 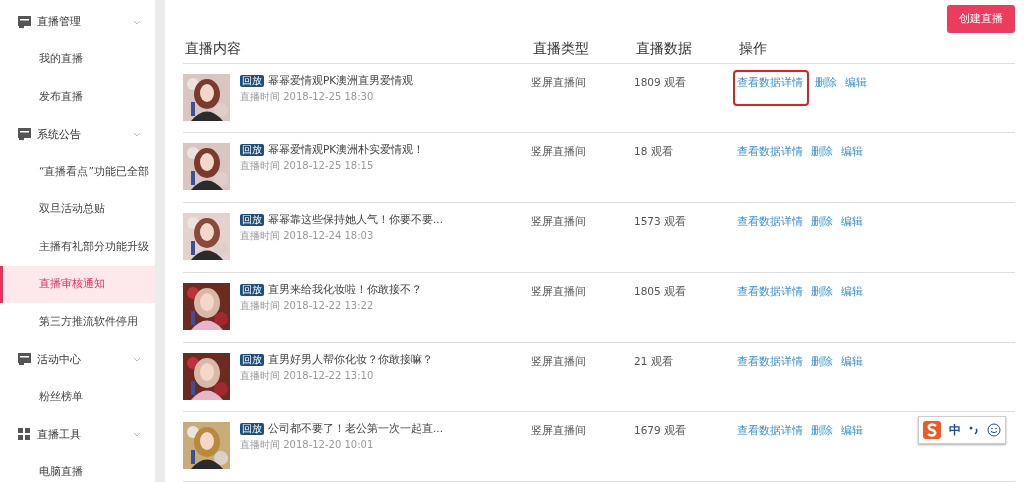 What do you see at coordinates (77, 172) in the screenshot?
I see `sidebar-item: “直播看点”功能已全部` at bounding box center [77, 172].